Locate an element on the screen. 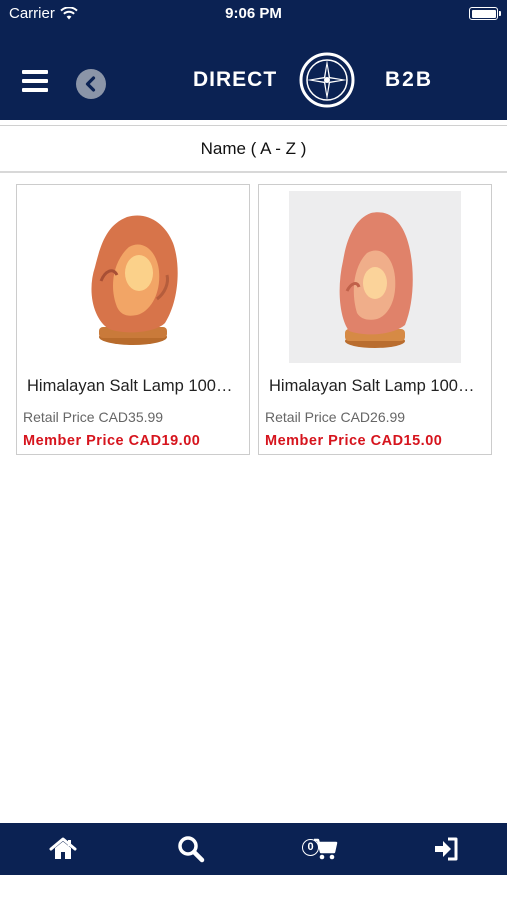 This screenshot has height=900, width=507. brand-logo: DIRECT B2B is located at coordinates (323, 80).